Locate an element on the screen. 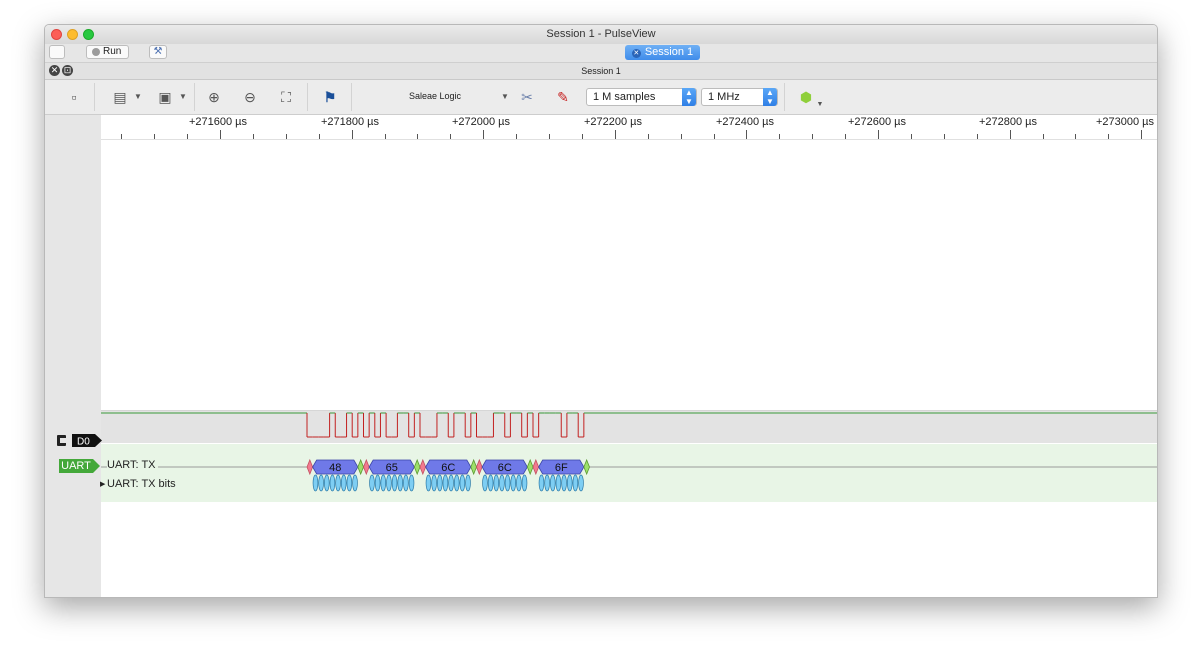  open-dropdown-icon: ▼ is located at coordinates (138, 97).